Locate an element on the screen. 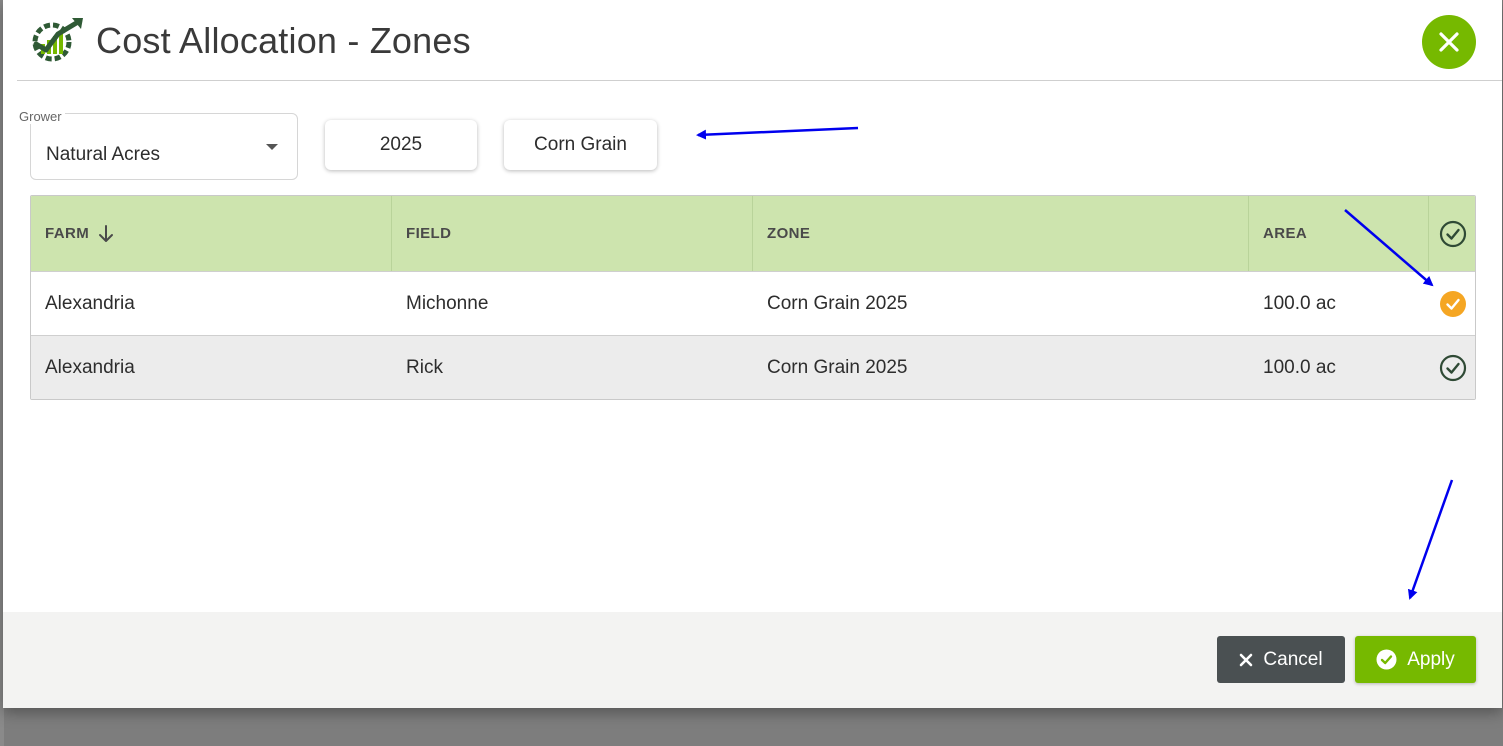  grower-select: Natural Acres is located at coordinates (164, 146).